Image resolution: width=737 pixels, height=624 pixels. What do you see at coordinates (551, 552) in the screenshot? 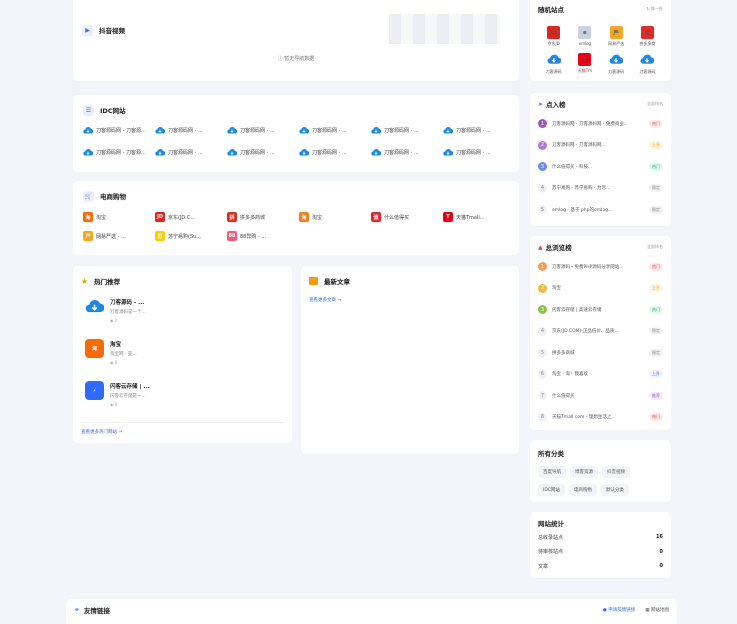
I see `stat-label: 待审核站点` at bounding box center [551, 552].